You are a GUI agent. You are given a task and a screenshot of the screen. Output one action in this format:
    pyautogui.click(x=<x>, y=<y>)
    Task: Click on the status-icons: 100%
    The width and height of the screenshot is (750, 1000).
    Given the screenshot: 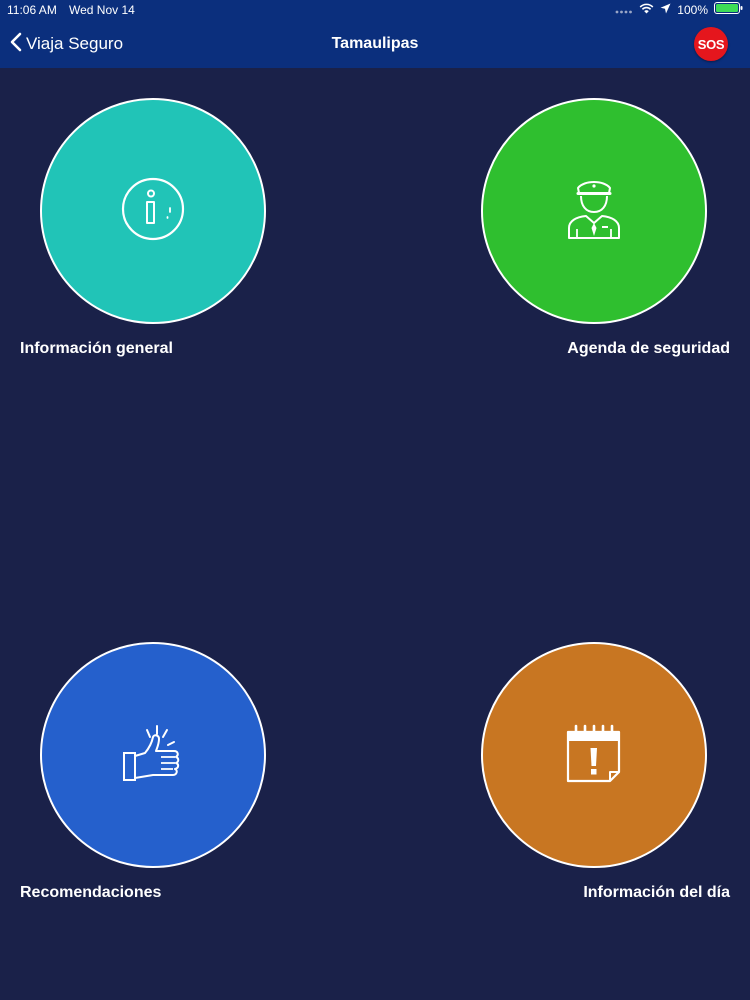 What is the action you would take?
    pyautogui.click(x=679, y=10)
    